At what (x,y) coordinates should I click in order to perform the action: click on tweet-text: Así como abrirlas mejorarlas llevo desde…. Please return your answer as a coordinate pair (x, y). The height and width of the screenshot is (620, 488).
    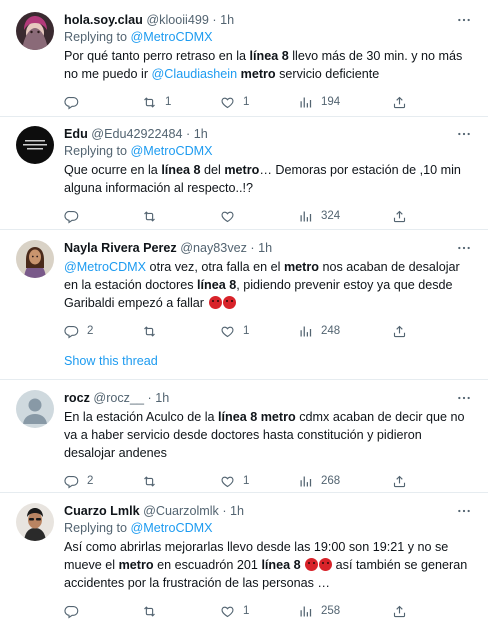
    Looking at the image, I should click on (268, 565).